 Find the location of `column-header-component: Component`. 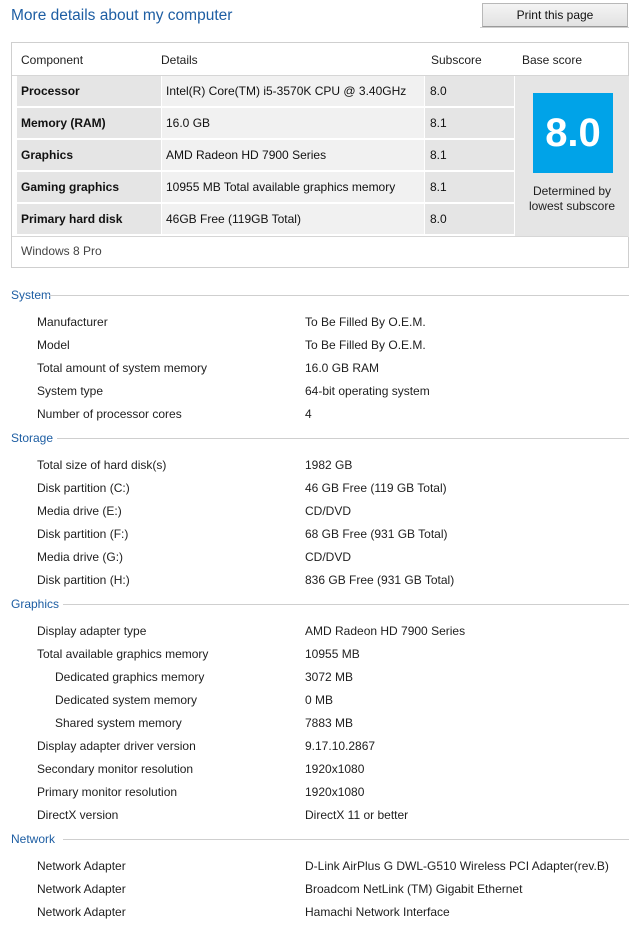

column-header-component: Component is located at coordinates (52, 60).